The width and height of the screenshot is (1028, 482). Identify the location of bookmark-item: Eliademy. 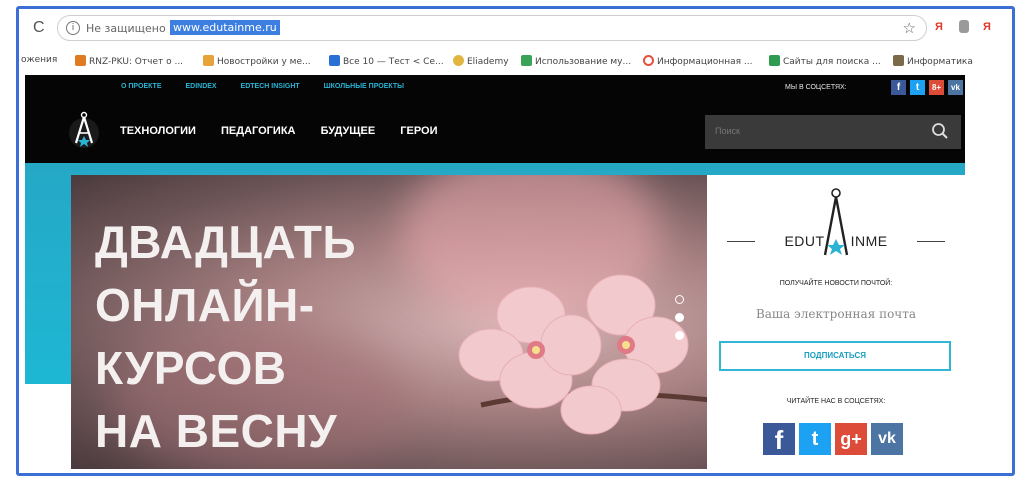
(481, 61).